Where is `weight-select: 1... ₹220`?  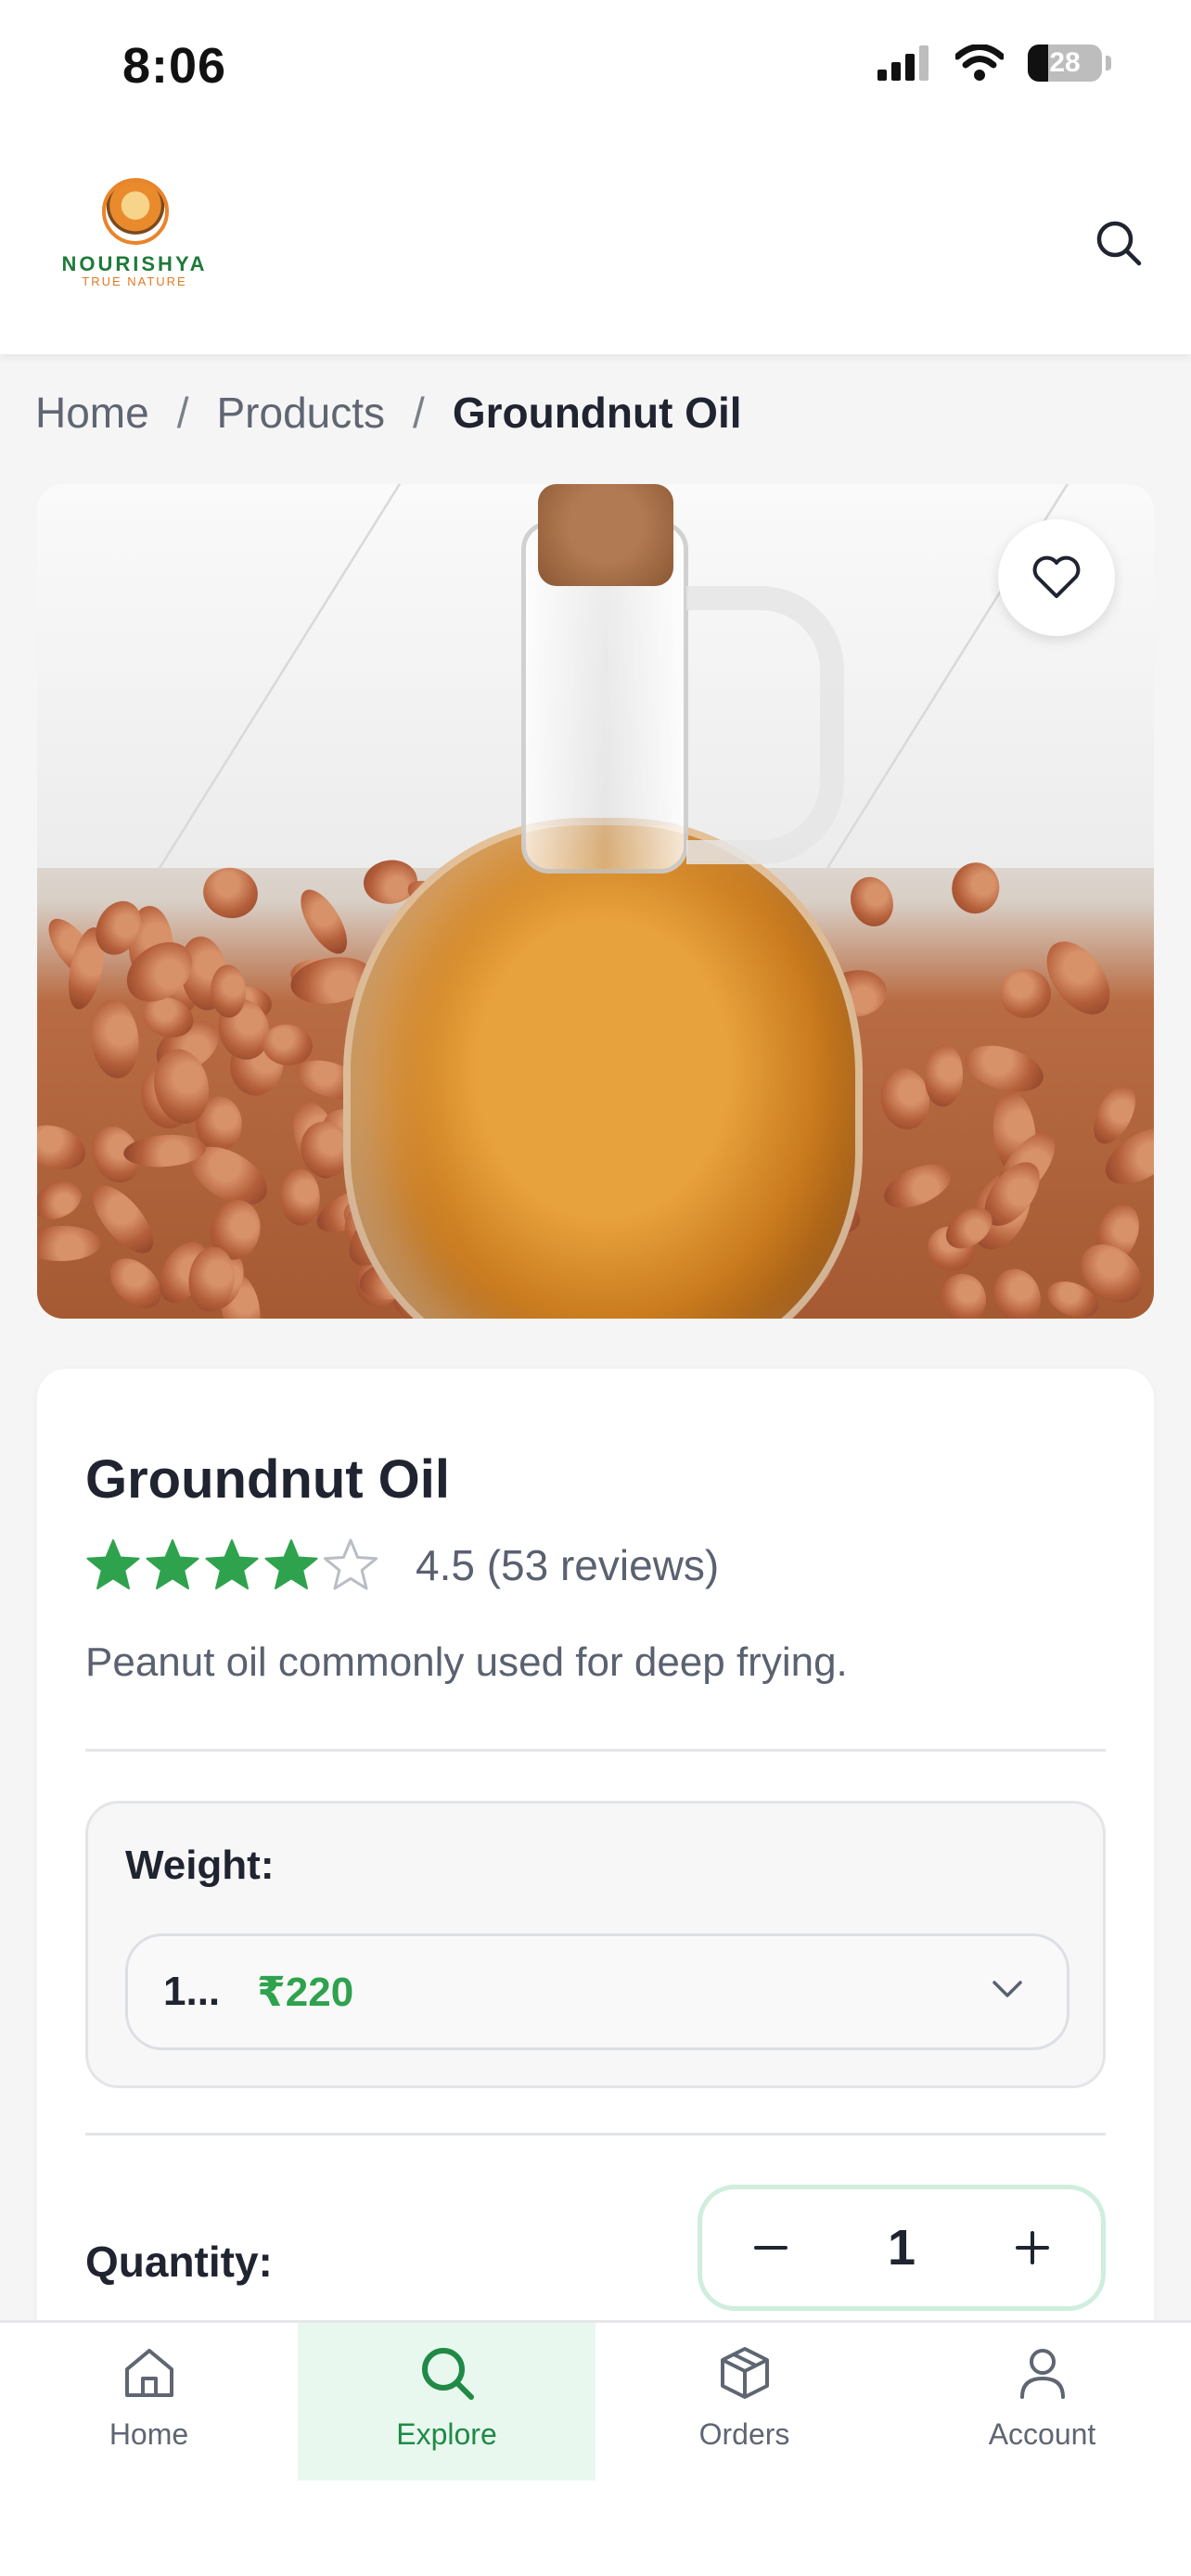 weight-select: 1... ₹220 is located at coordinates (597, 1992).